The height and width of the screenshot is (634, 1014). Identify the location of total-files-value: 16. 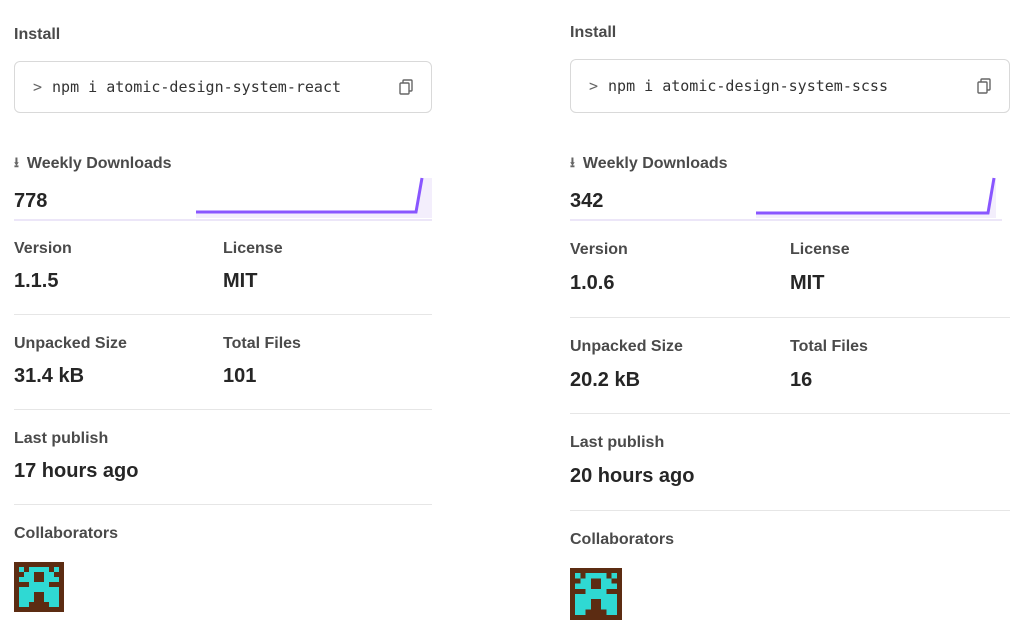
(801, 380).